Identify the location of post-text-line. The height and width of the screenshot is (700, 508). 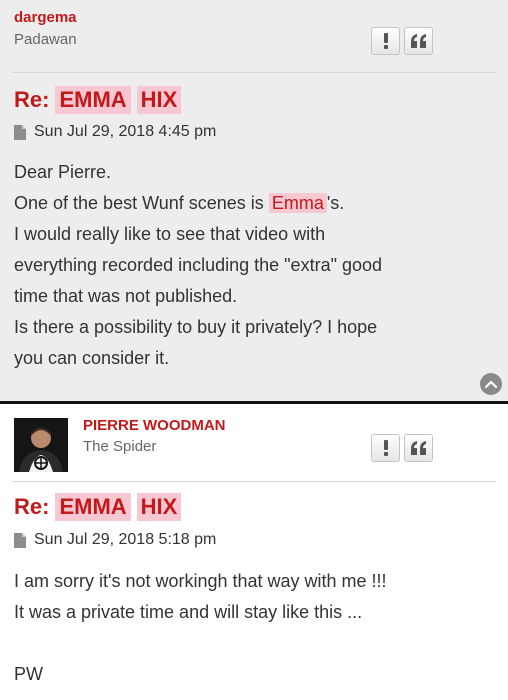
(254, 643).